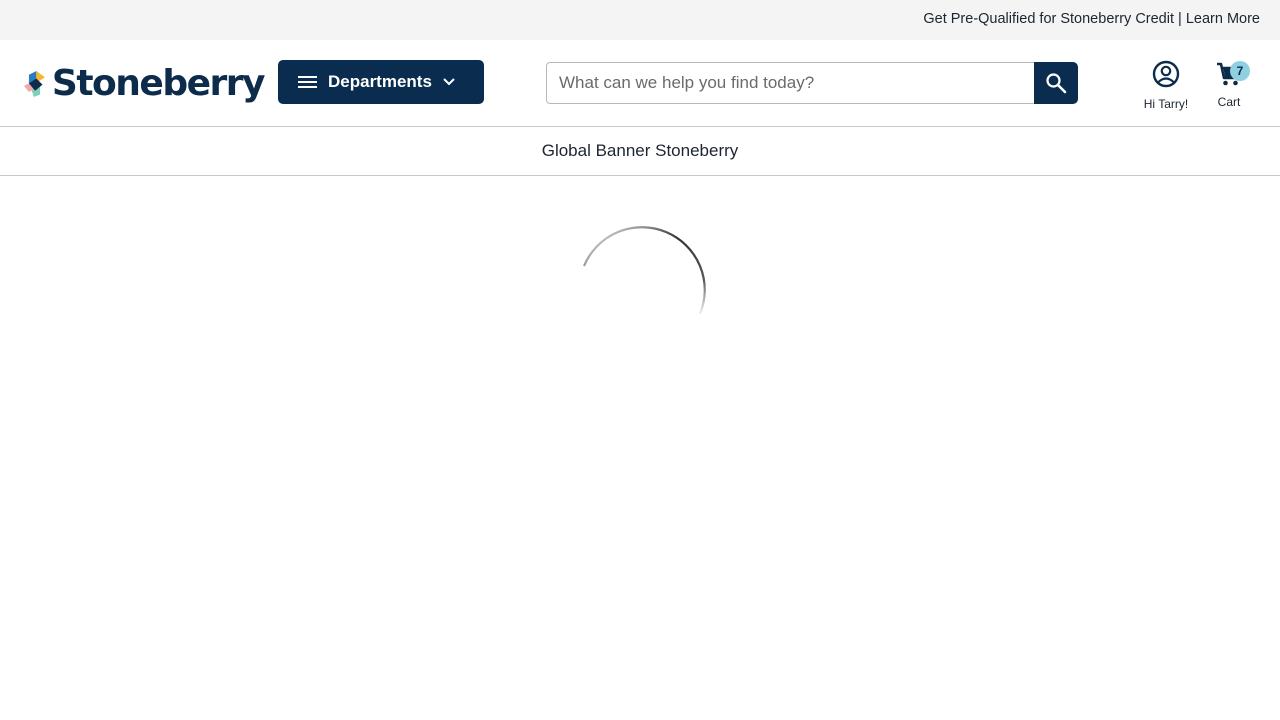 The height and width of the screenshot is (720, 1280). I want to click on stoneberry-logo: Stoneberry, so click(145, 84).